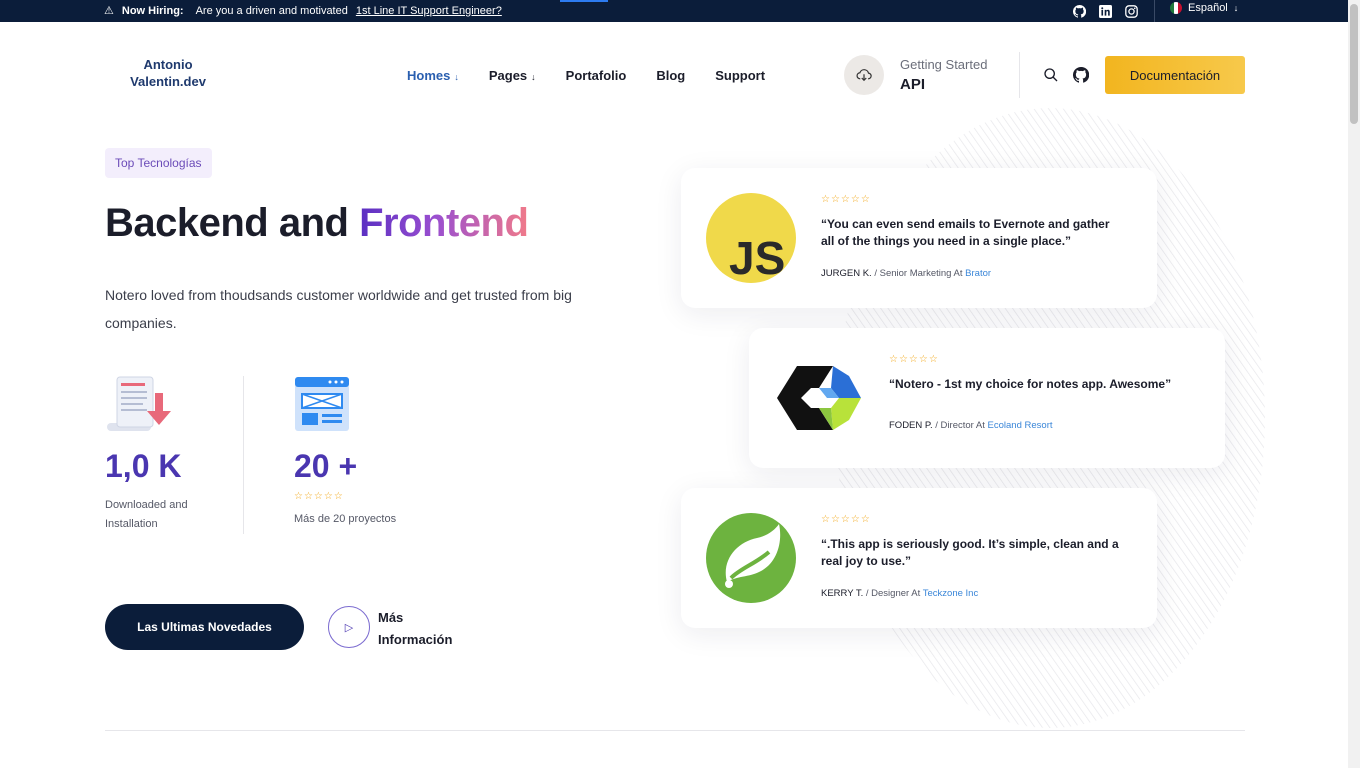  Describe the element at coordinates (168, 73) in the screenshot. I see `site-logo: Antonio Valentin.dev` at that location.